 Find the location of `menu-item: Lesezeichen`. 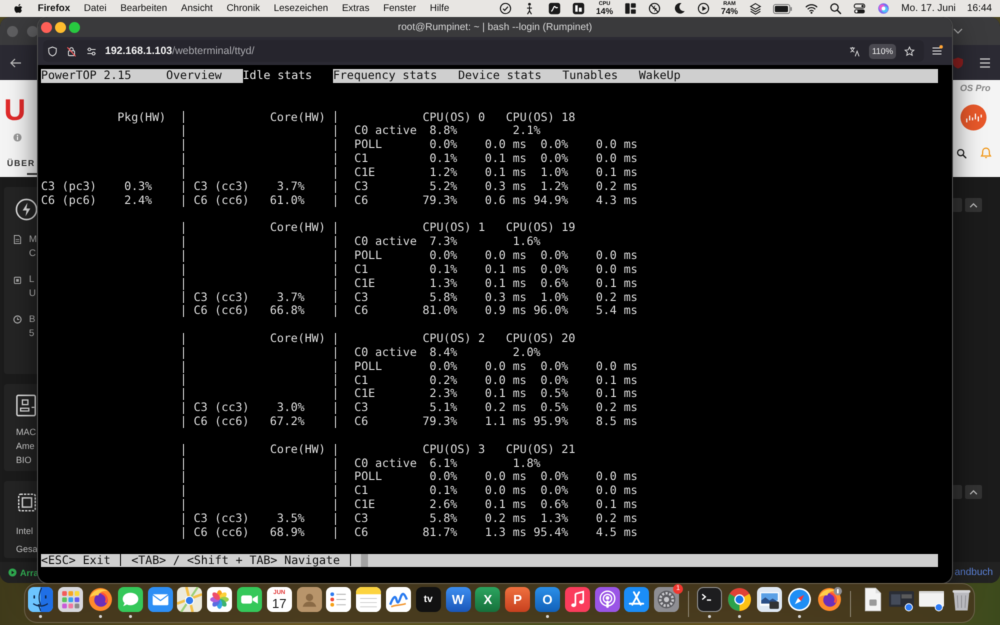

menu-item: Lesezeichen is located at coordinates (301, 8).